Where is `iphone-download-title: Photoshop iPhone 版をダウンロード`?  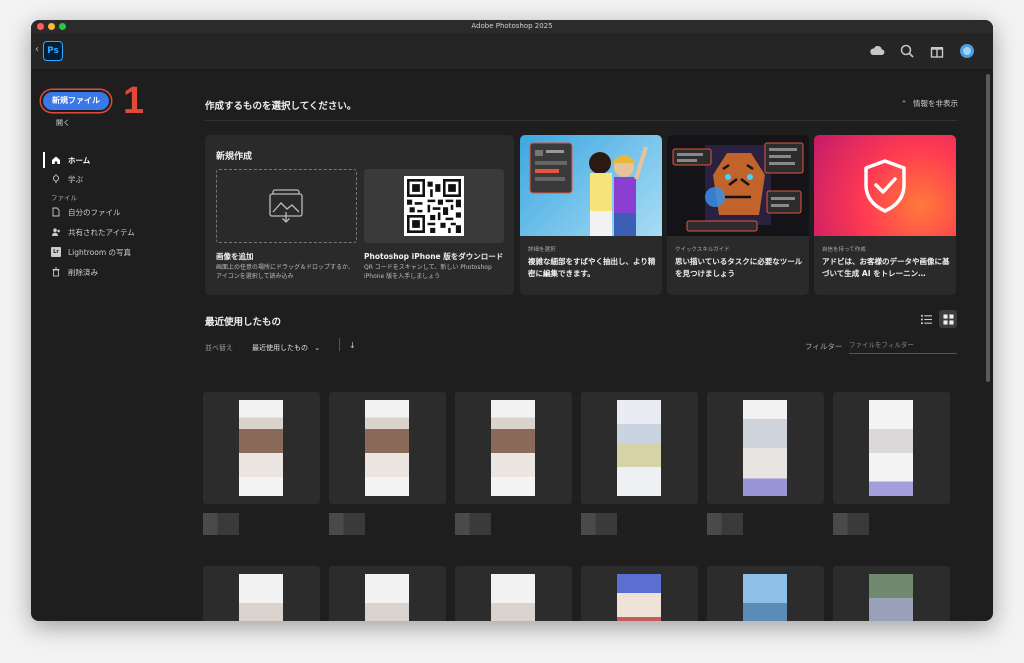 iphone-download-title: Photoshop iPhone 版をダウンロード is located at coordinates (433, 256).